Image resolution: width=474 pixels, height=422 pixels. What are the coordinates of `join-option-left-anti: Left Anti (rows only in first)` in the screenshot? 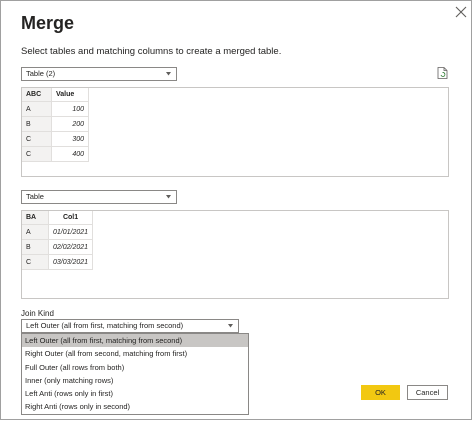 It's located at (135, 393).